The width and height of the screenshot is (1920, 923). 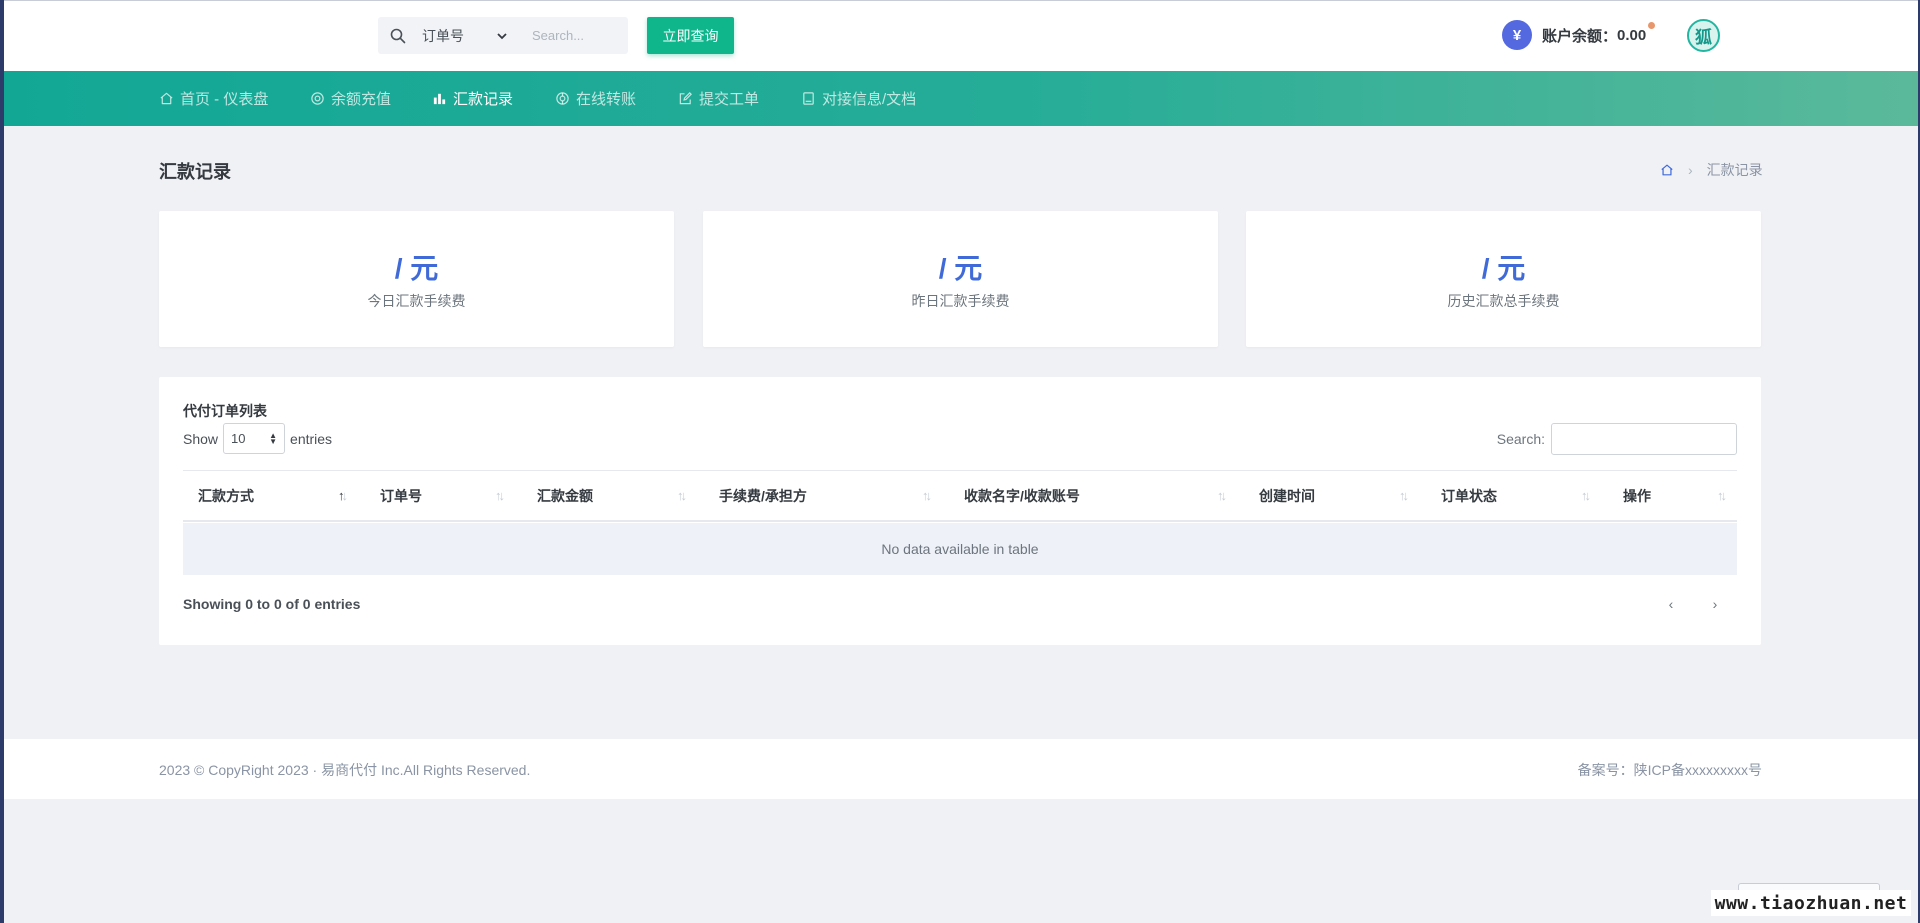 I want to click on breadcrumb: › 汇款记录, so click(x=1711, y=170).